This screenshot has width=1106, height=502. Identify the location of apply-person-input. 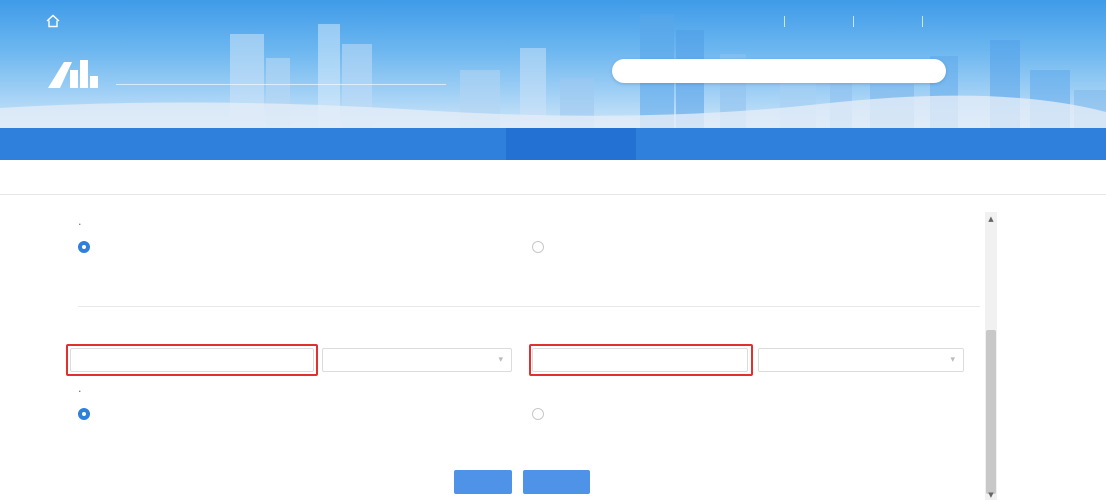
(640, 360).